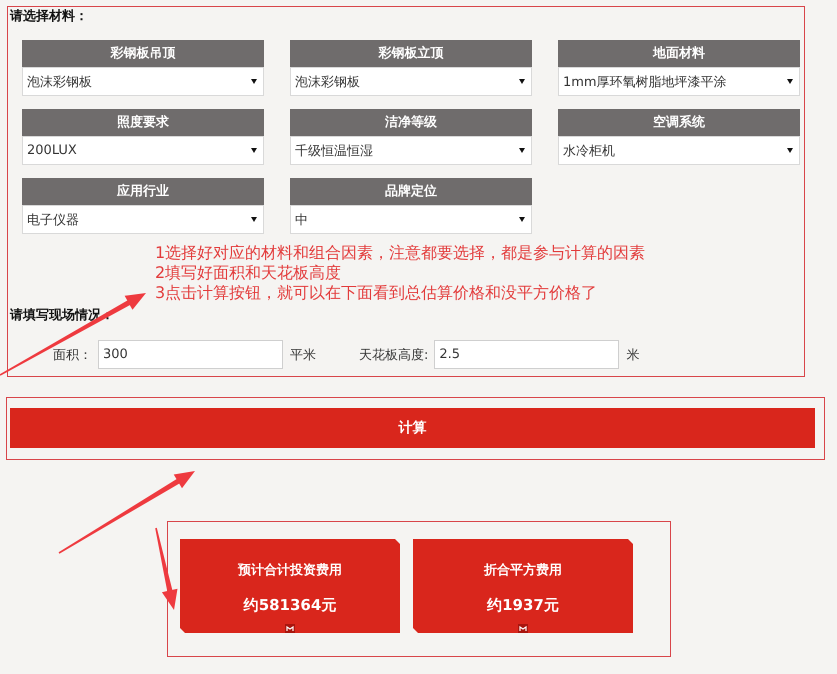  What do you see at coordinates (72, 355) in the screenshot?
I see `field-label: 面积：` at bounding box center [72, 355].